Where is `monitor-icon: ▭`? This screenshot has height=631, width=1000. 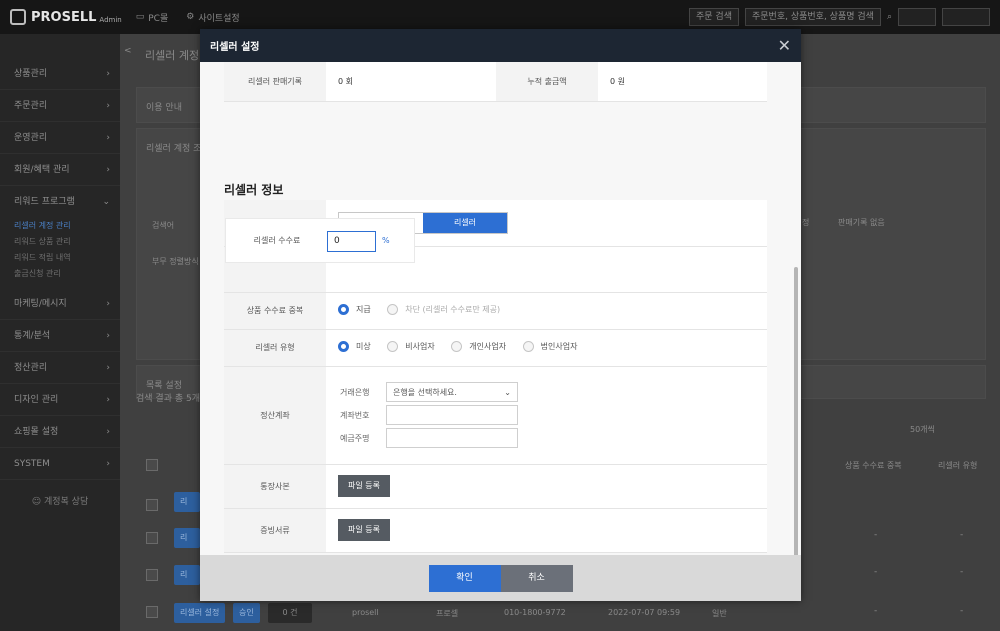
monitor-icon: ▭ is located at coordinates (140, 17).